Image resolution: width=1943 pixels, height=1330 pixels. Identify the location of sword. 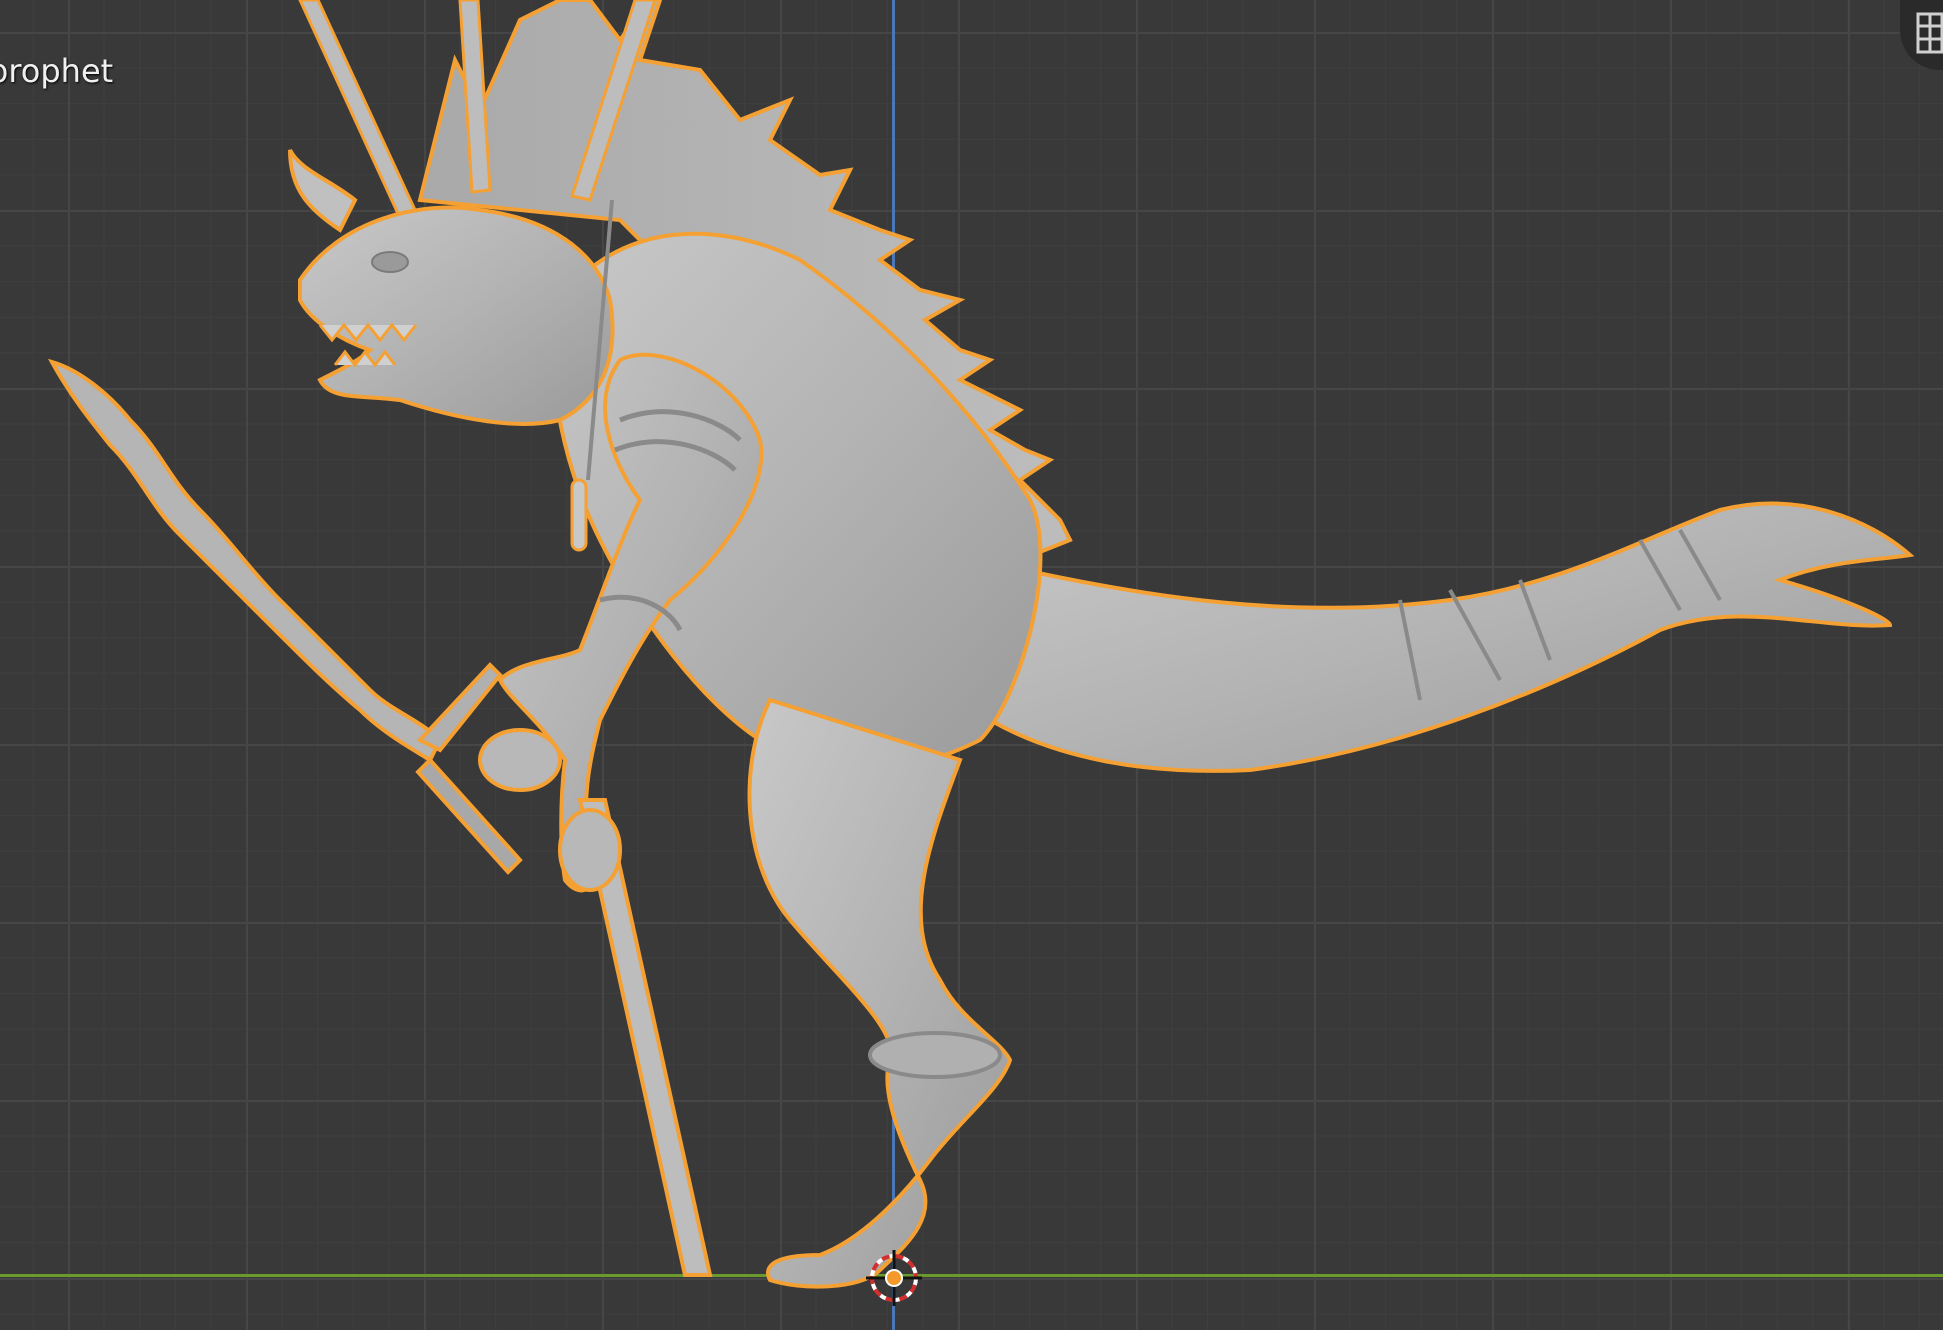
(285, 616).